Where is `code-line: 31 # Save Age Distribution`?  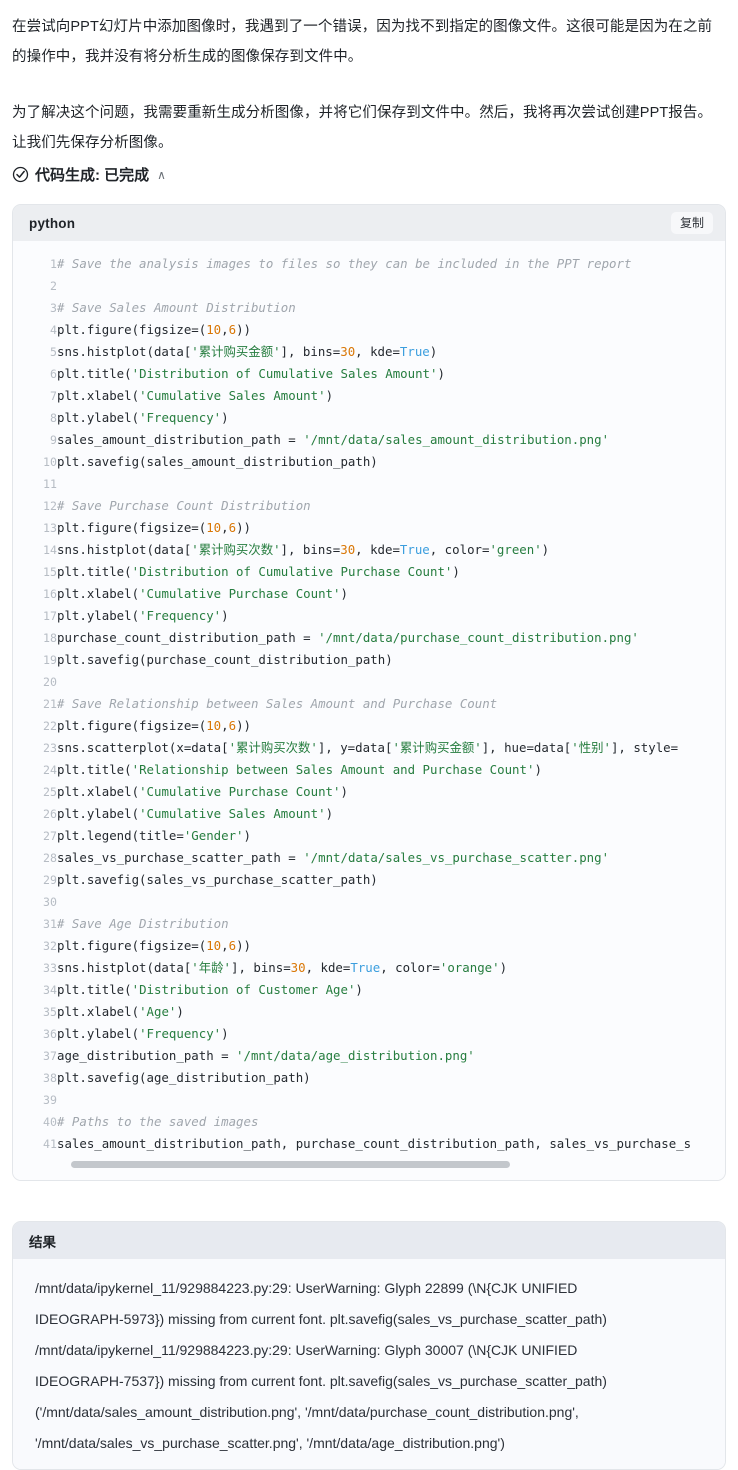 code-line: 31 # Save Age Distribution is located at coordinates (352, 924).